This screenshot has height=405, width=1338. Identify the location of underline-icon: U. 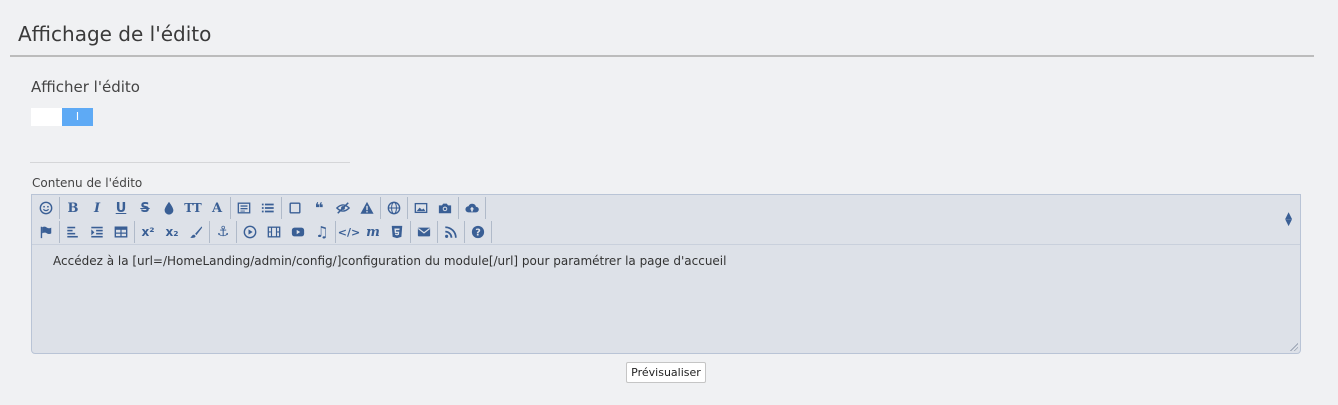
(121, 208).